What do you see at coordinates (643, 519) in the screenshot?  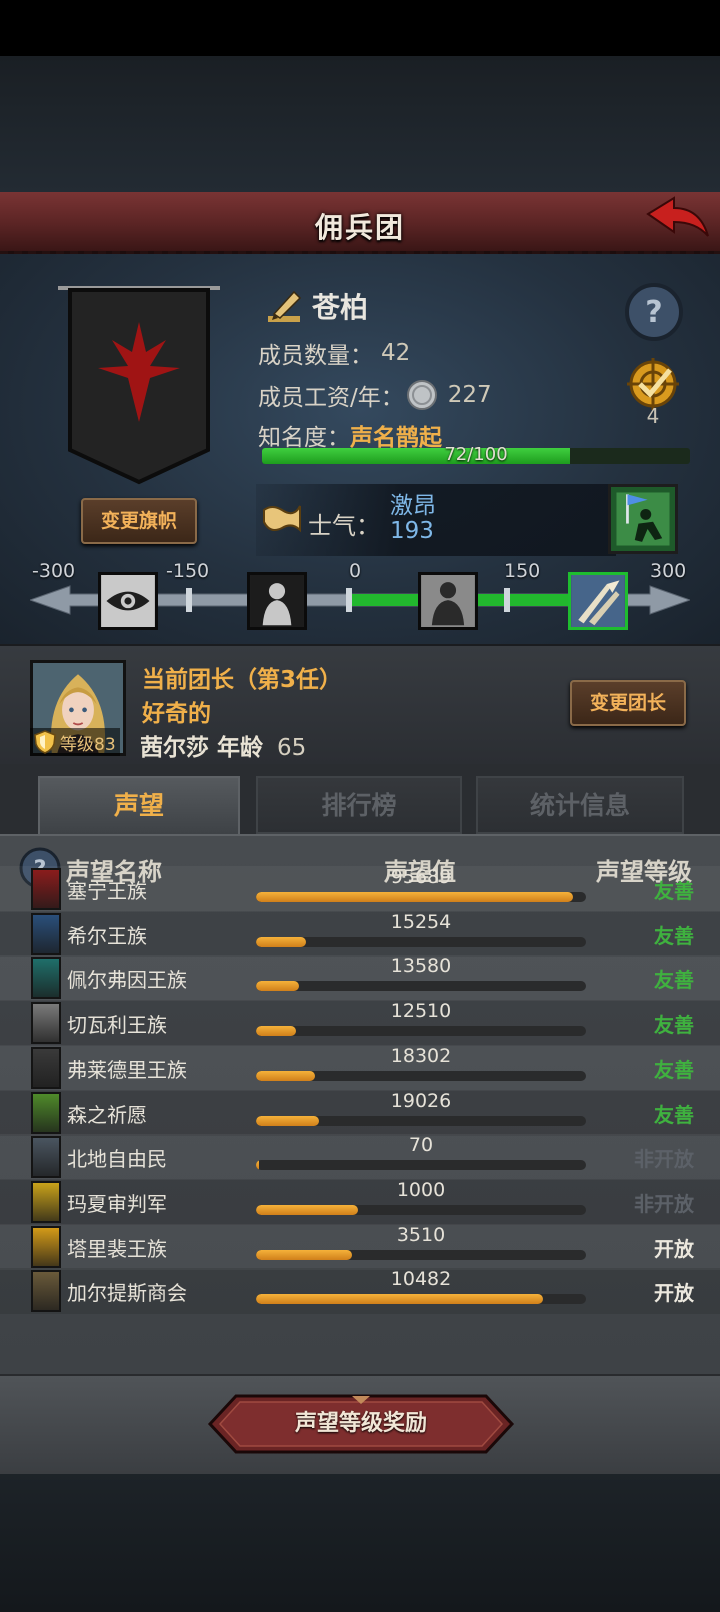 I see `morale-bonus-icon` at bounding box center [643, 519].